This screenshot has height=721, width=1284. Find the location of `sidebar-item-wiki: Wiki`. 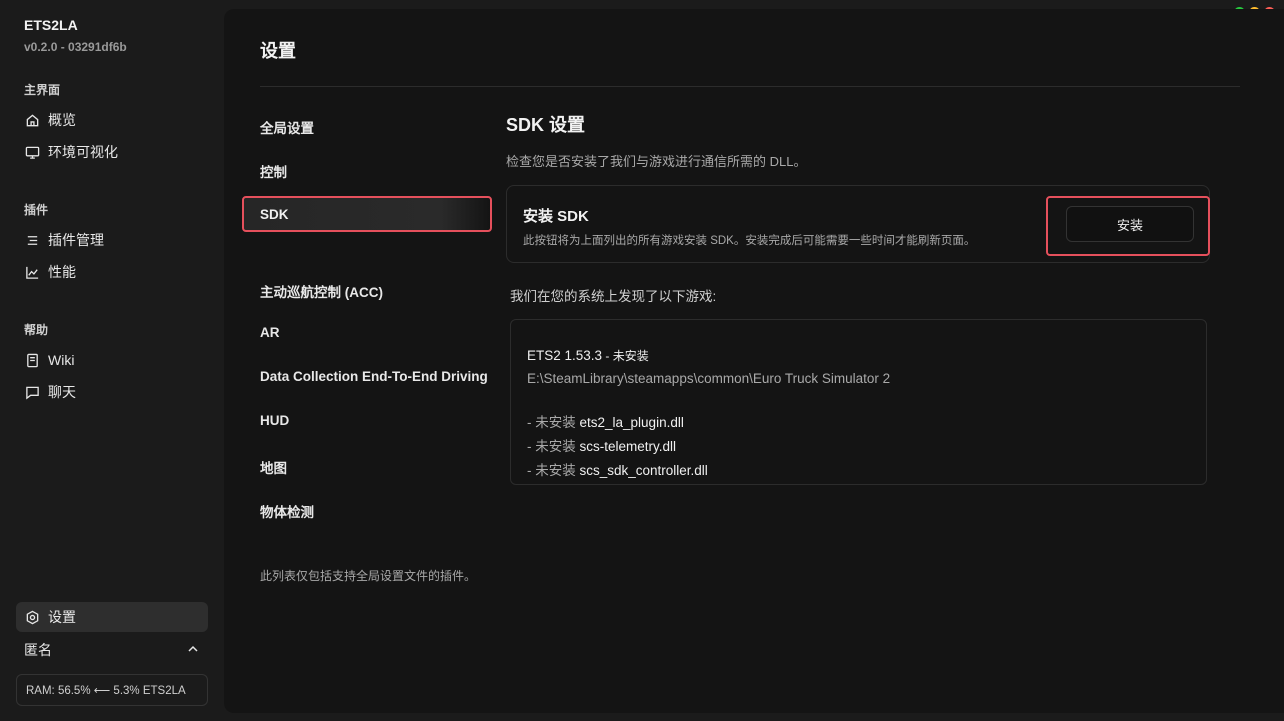

sidebar-item-wiki: Wiki is located at coordinates (112, 360).